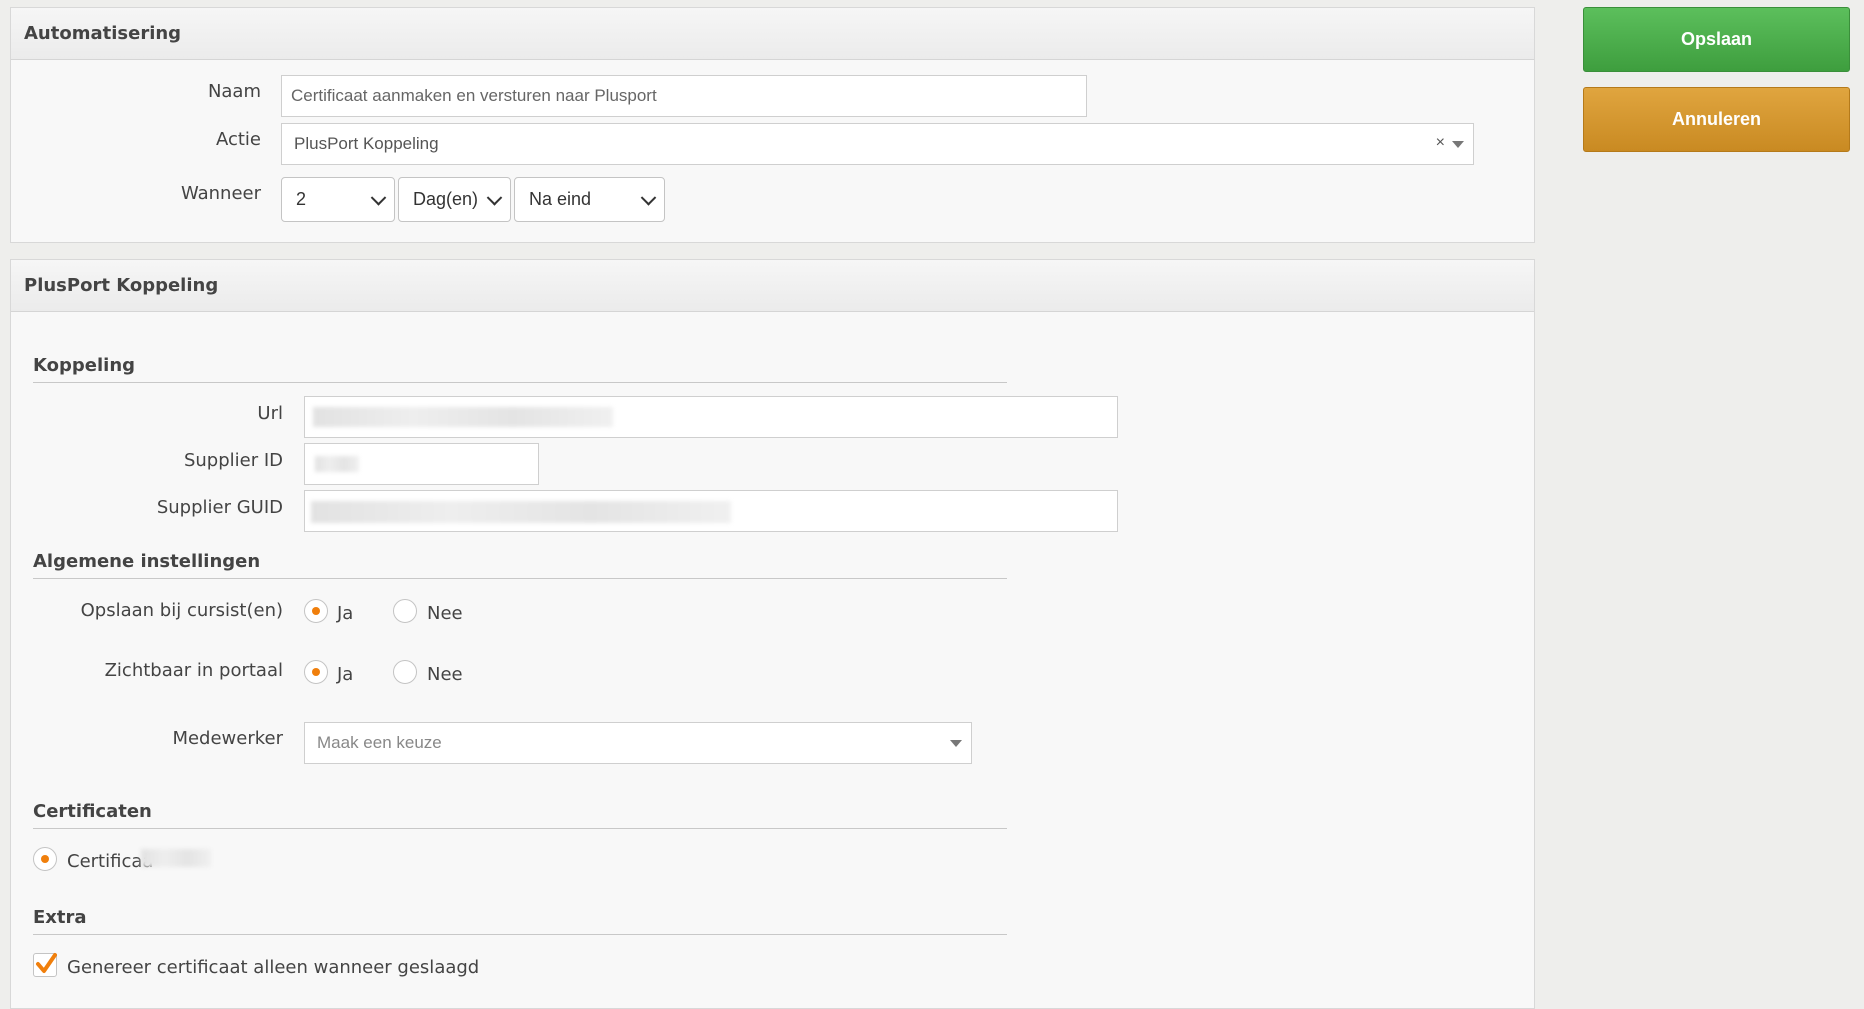 The image size is (1864, 1009). I want to click on visible-in-portal-no-radio, so click(405, 672).